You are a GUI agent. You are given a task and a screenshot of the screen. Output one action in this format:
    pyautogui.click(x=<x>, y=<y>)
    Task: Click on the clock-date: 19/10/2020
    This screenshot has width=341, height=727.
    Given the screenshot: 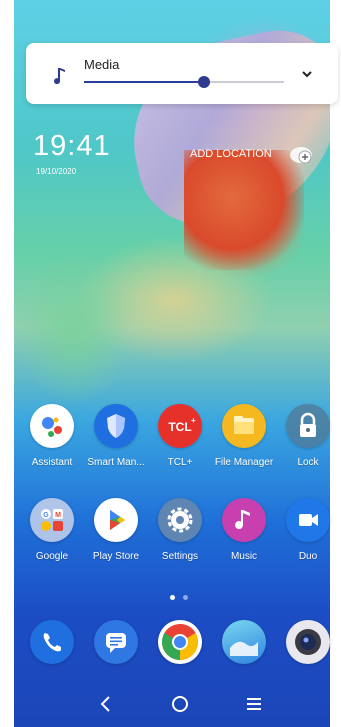 What is the action you would take?
    pyautogui.click(x=56, y=171)
    